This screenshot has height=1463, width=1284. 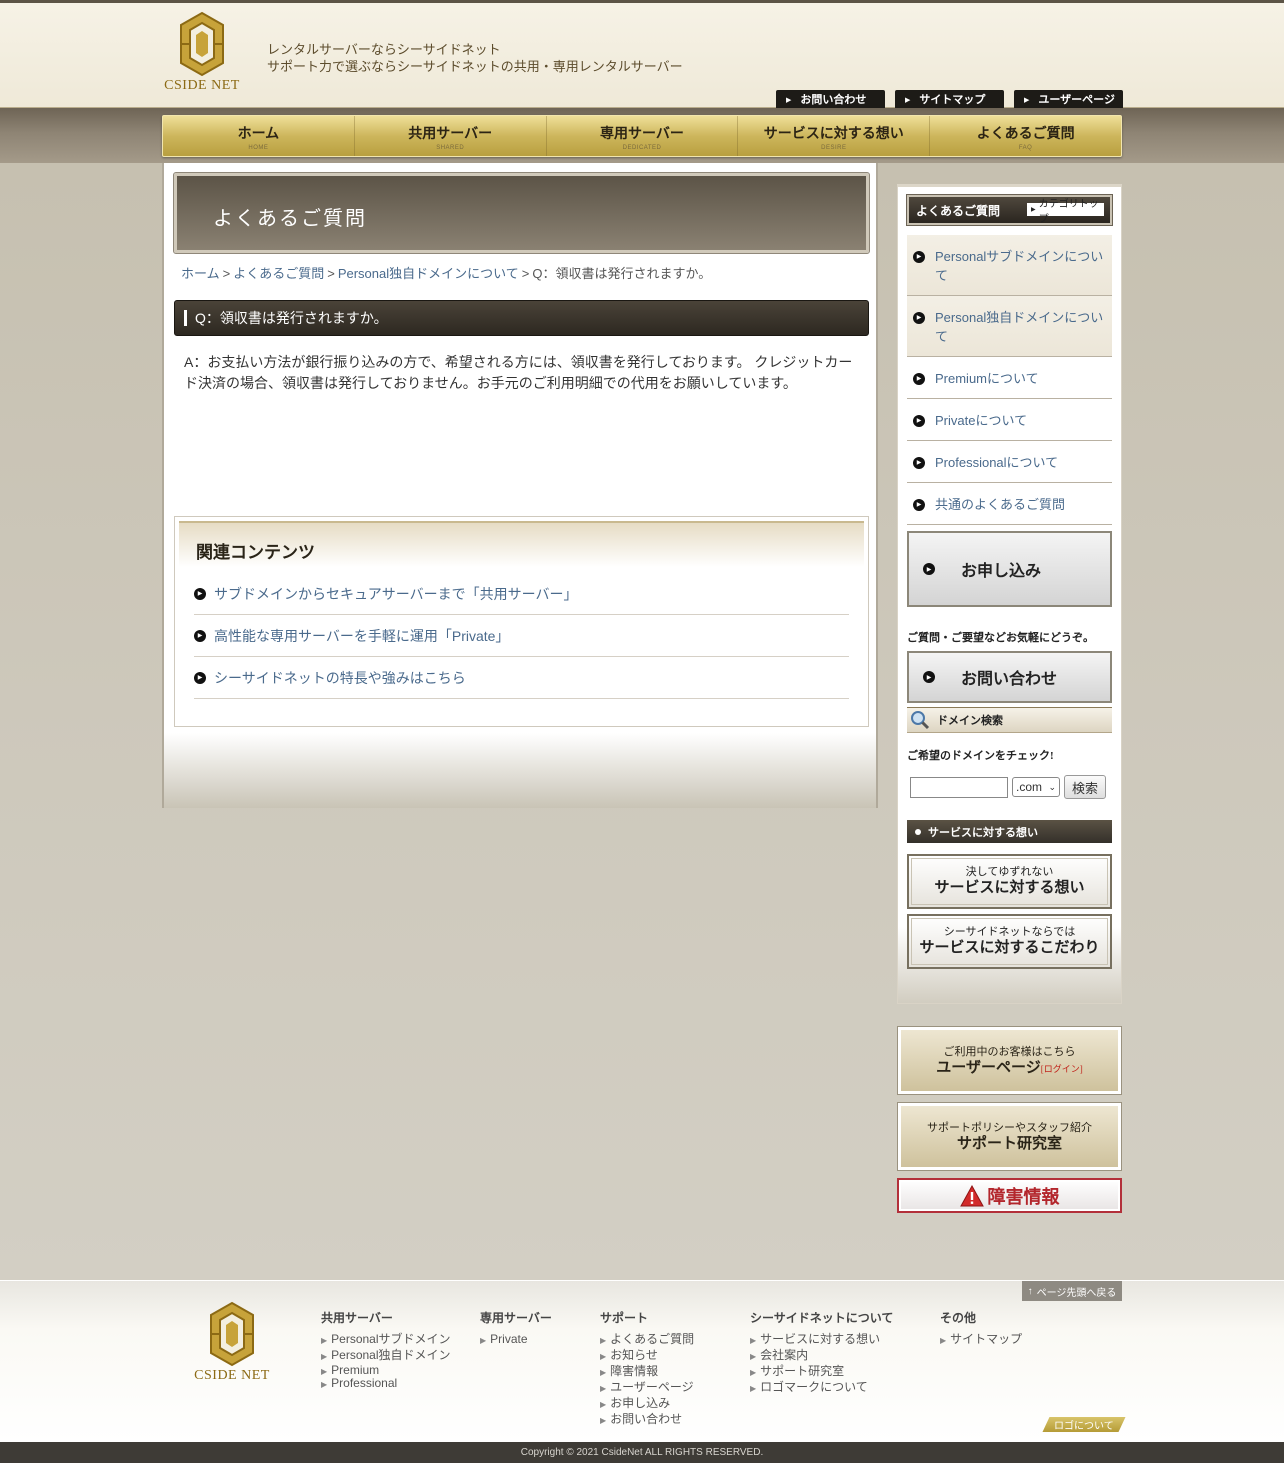 What do you see at coordinates (1085, 787) in the screenshot?
I see `domain-search-button: 検索` at bounding box center [1085, 787].